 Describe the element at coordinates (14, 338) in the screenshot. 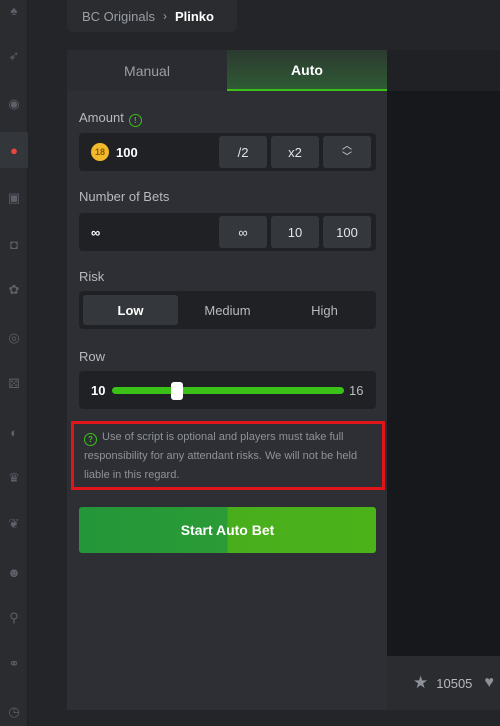

I see `target-icon: ◎` at that location.